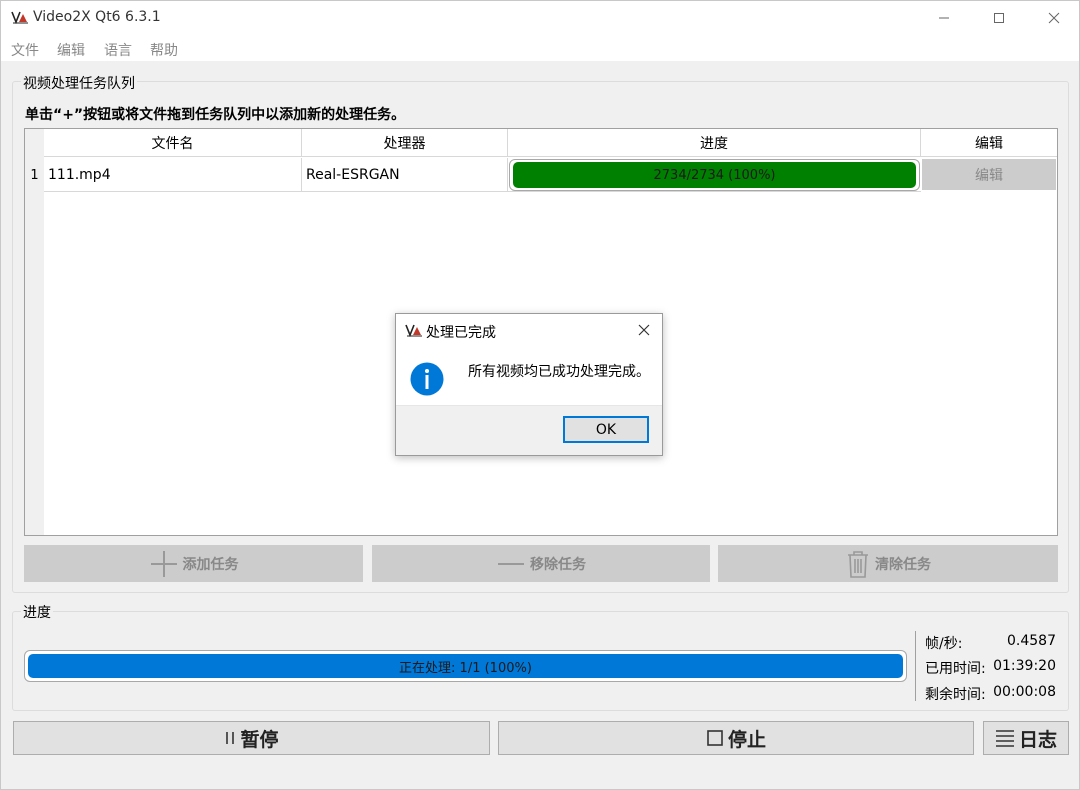  What do you see at coordinates (25, 50) in the screenshot?
I see `menu-file: 文件` at bounding box center [25, 50].